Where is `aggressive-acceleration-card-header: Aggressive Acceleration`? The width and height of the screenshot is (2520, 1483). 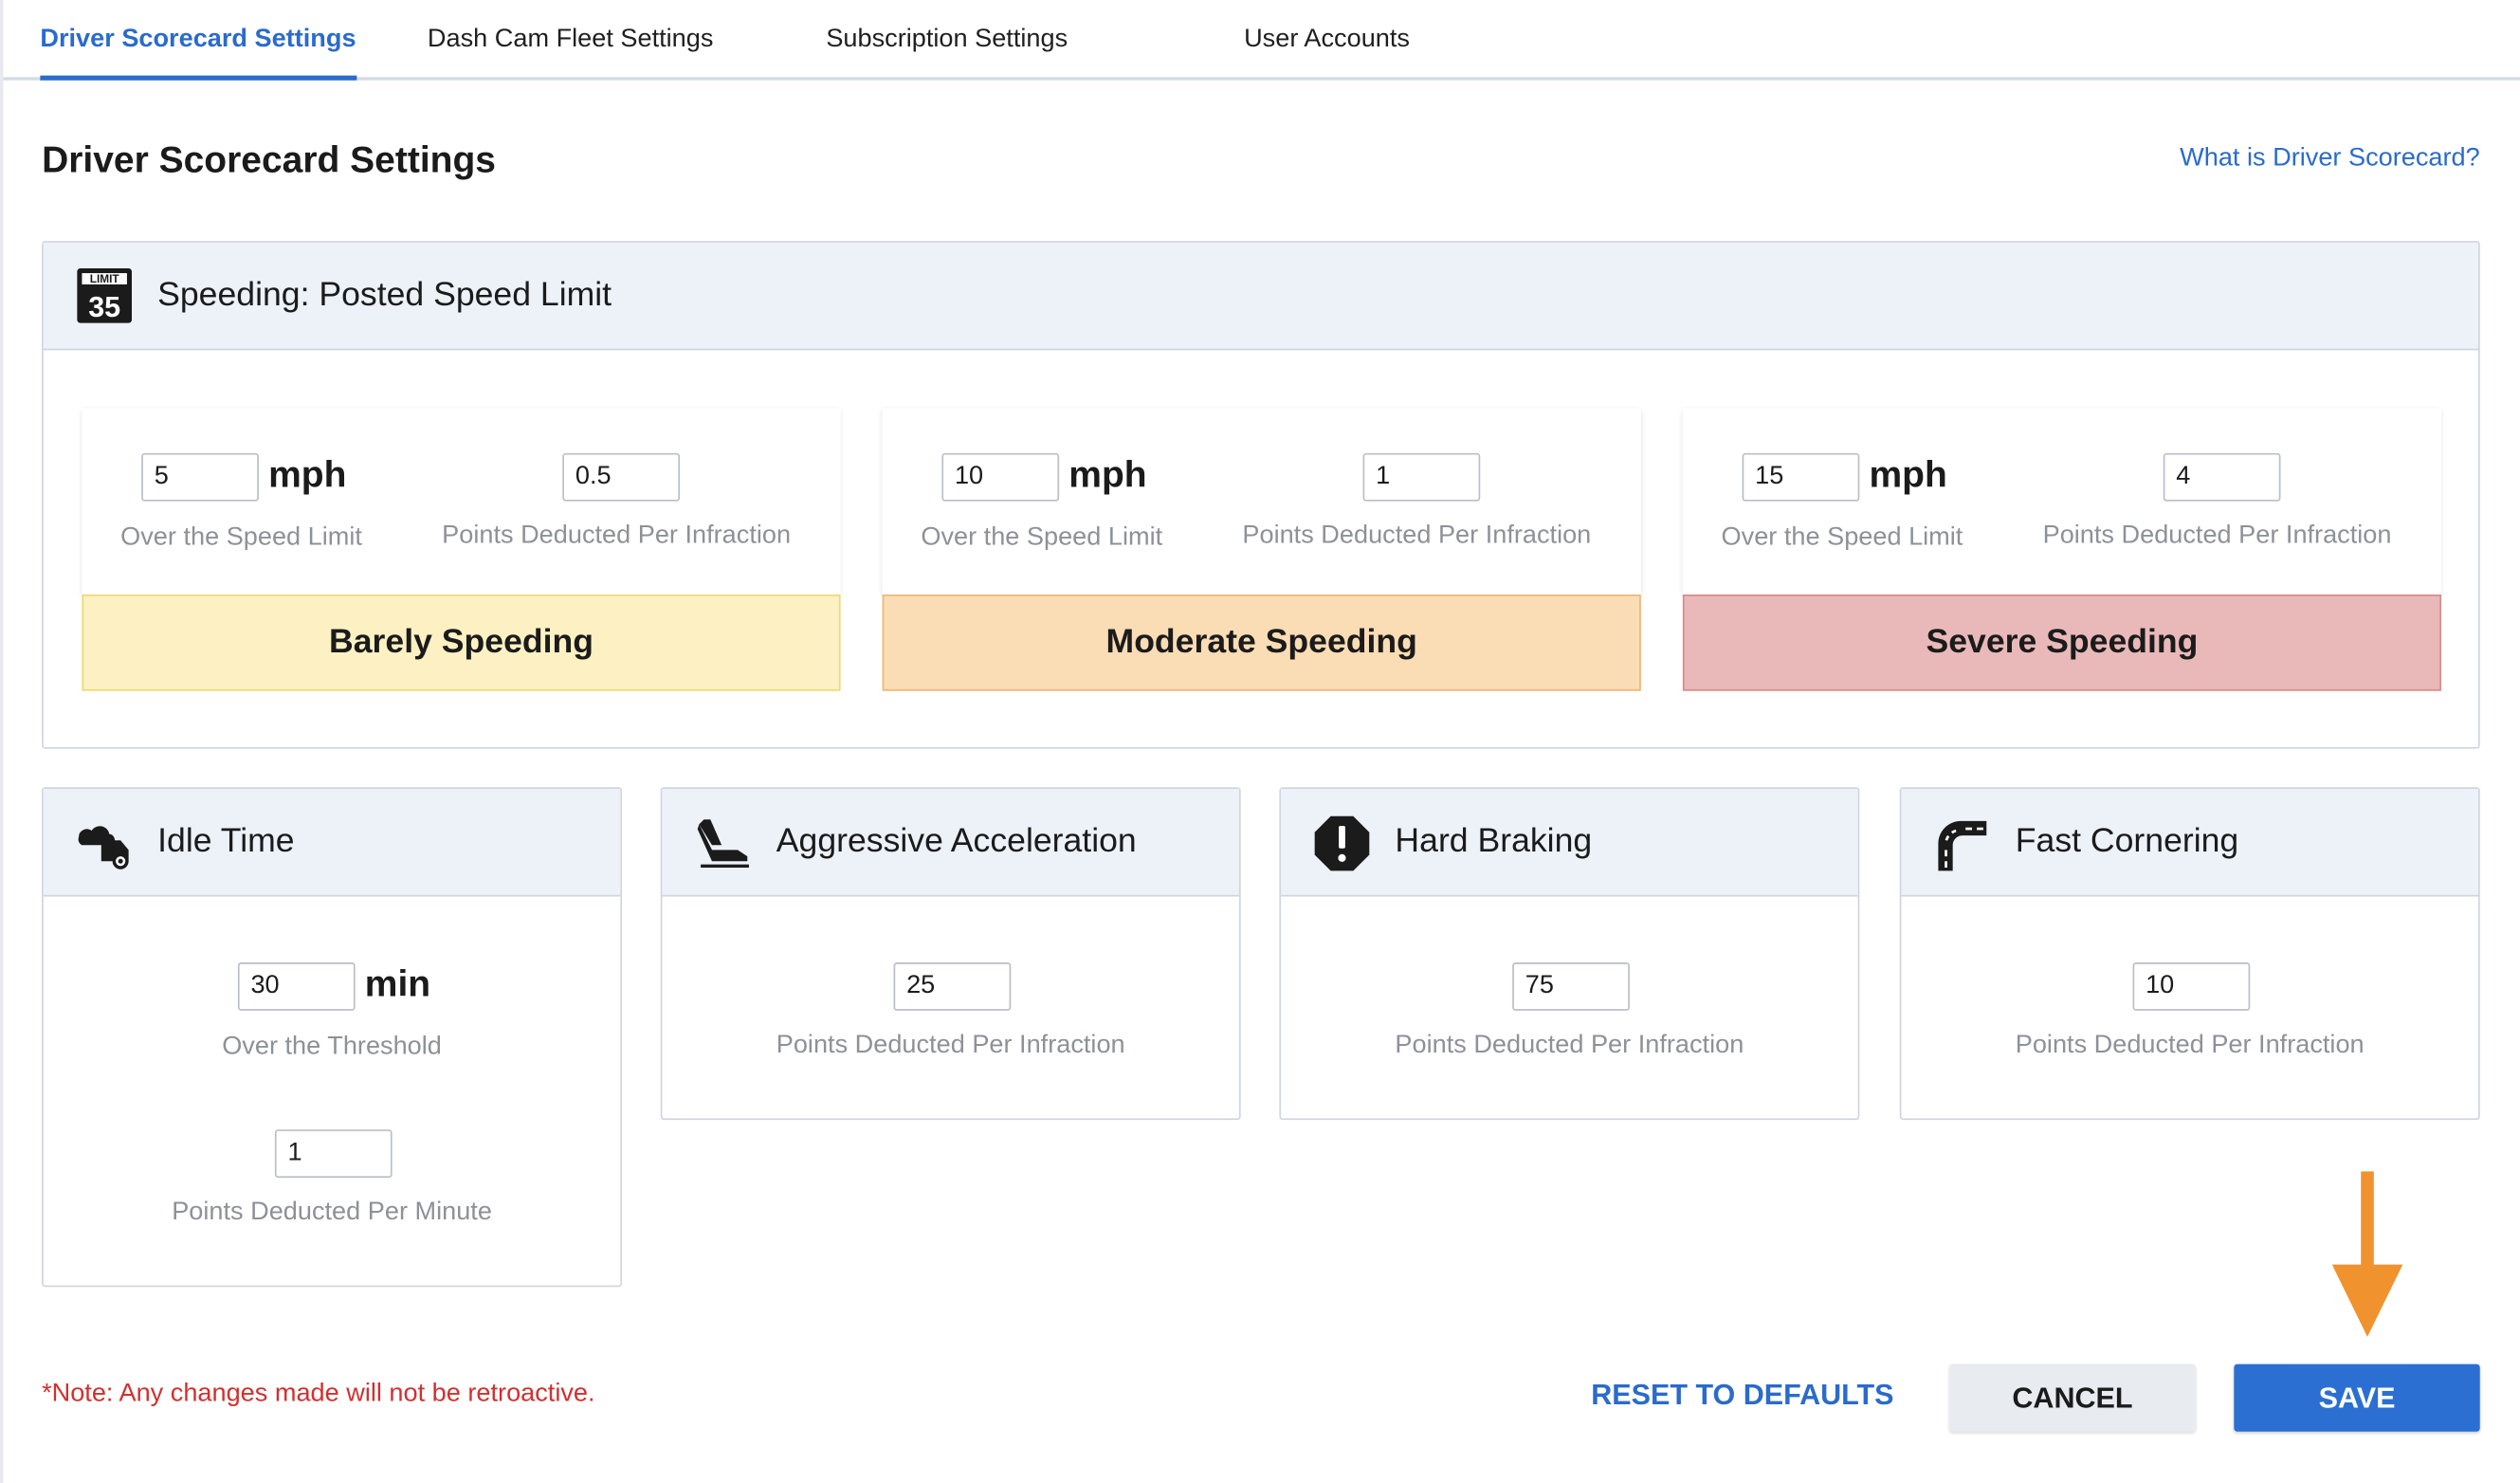 aggressive-acceleration-card-header: Aggressive Acceleration is located at coordinates (950, 842).